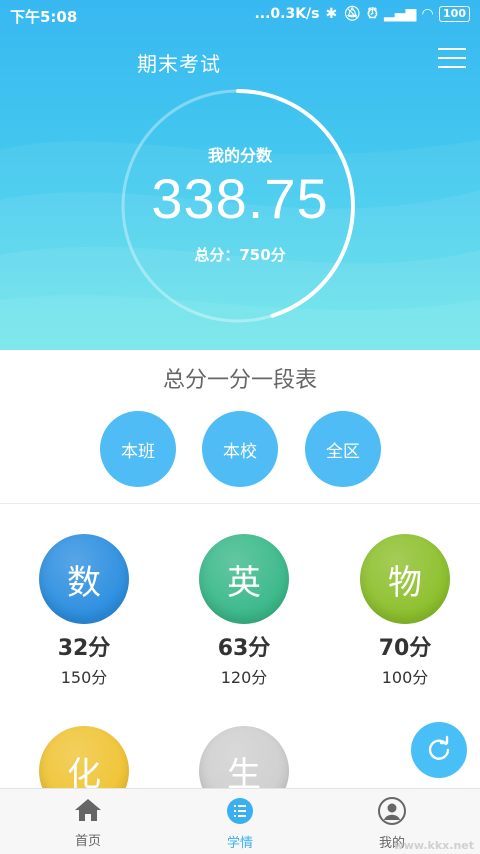 This screenshot has width=480, height=854. What do you see at coordinates (372, 14) in the screenshot?
I see `alarm-icon: ⏰︎` at bounding box center [372, 14].